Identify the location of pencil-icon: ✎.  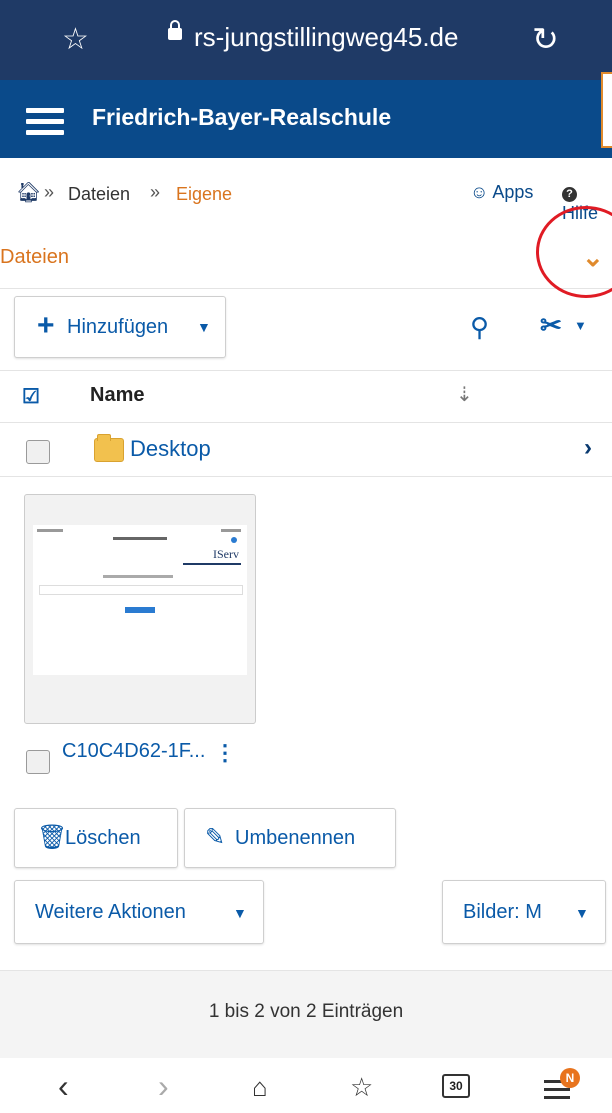
(215, 837).